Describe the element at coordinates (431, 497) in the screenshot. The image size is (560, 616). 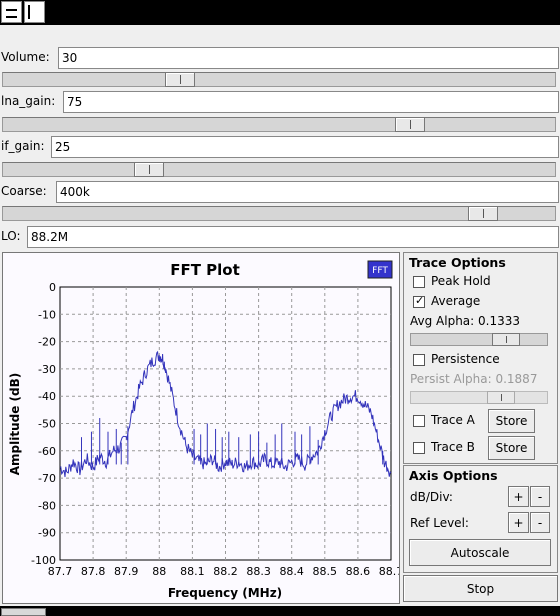
I see `db-div-label: dB/Div:` at that location.